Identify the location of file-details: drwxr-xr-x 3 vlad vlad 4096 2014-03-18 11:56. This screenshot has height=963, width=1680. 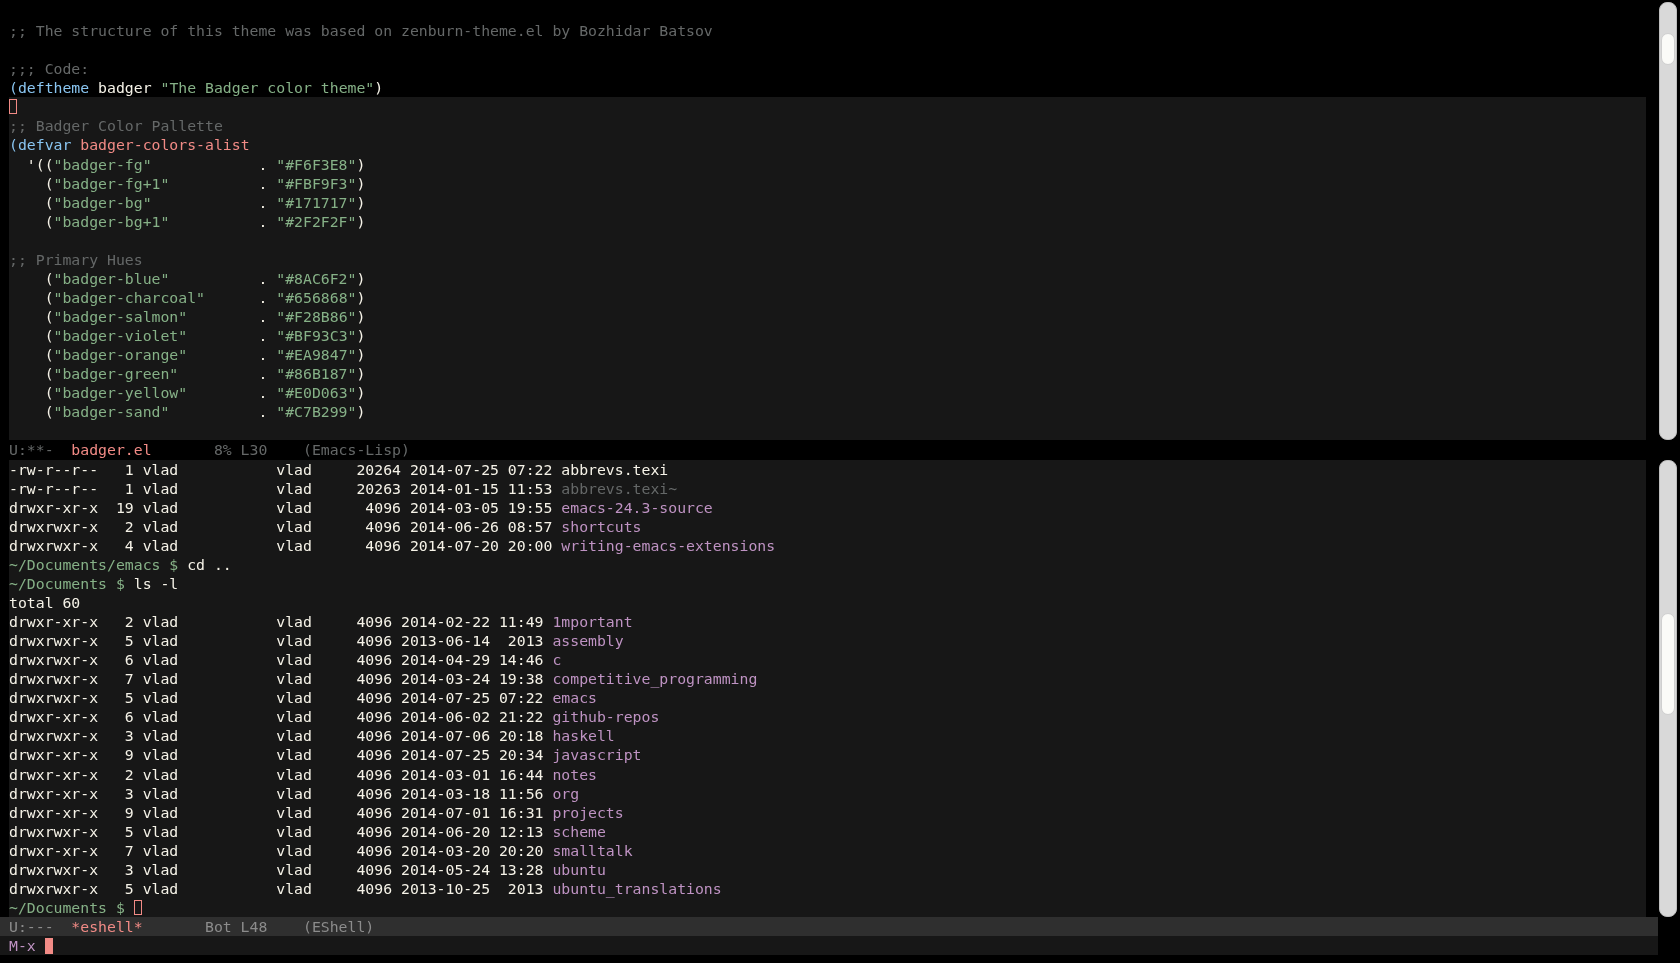
(276, 793).